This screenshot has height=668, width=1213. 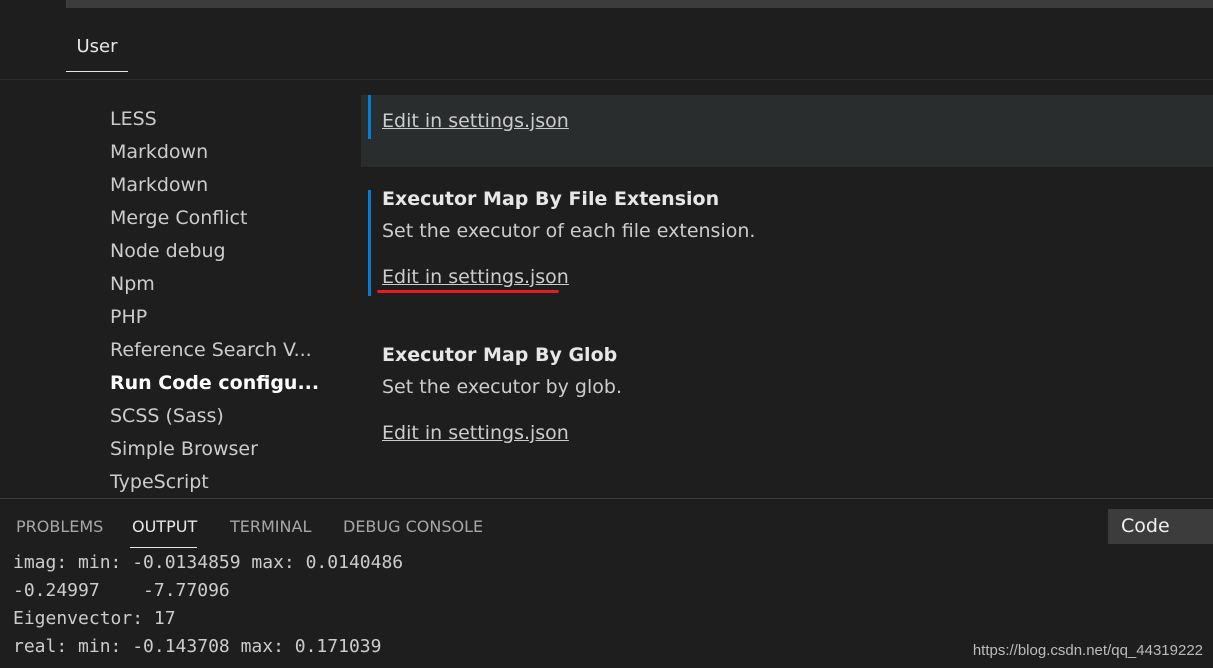 What do you see at coordinates (94, 618) in the screenshot?
I see `output-line: Eigenvector: 17` at bounding box center [94, 618].